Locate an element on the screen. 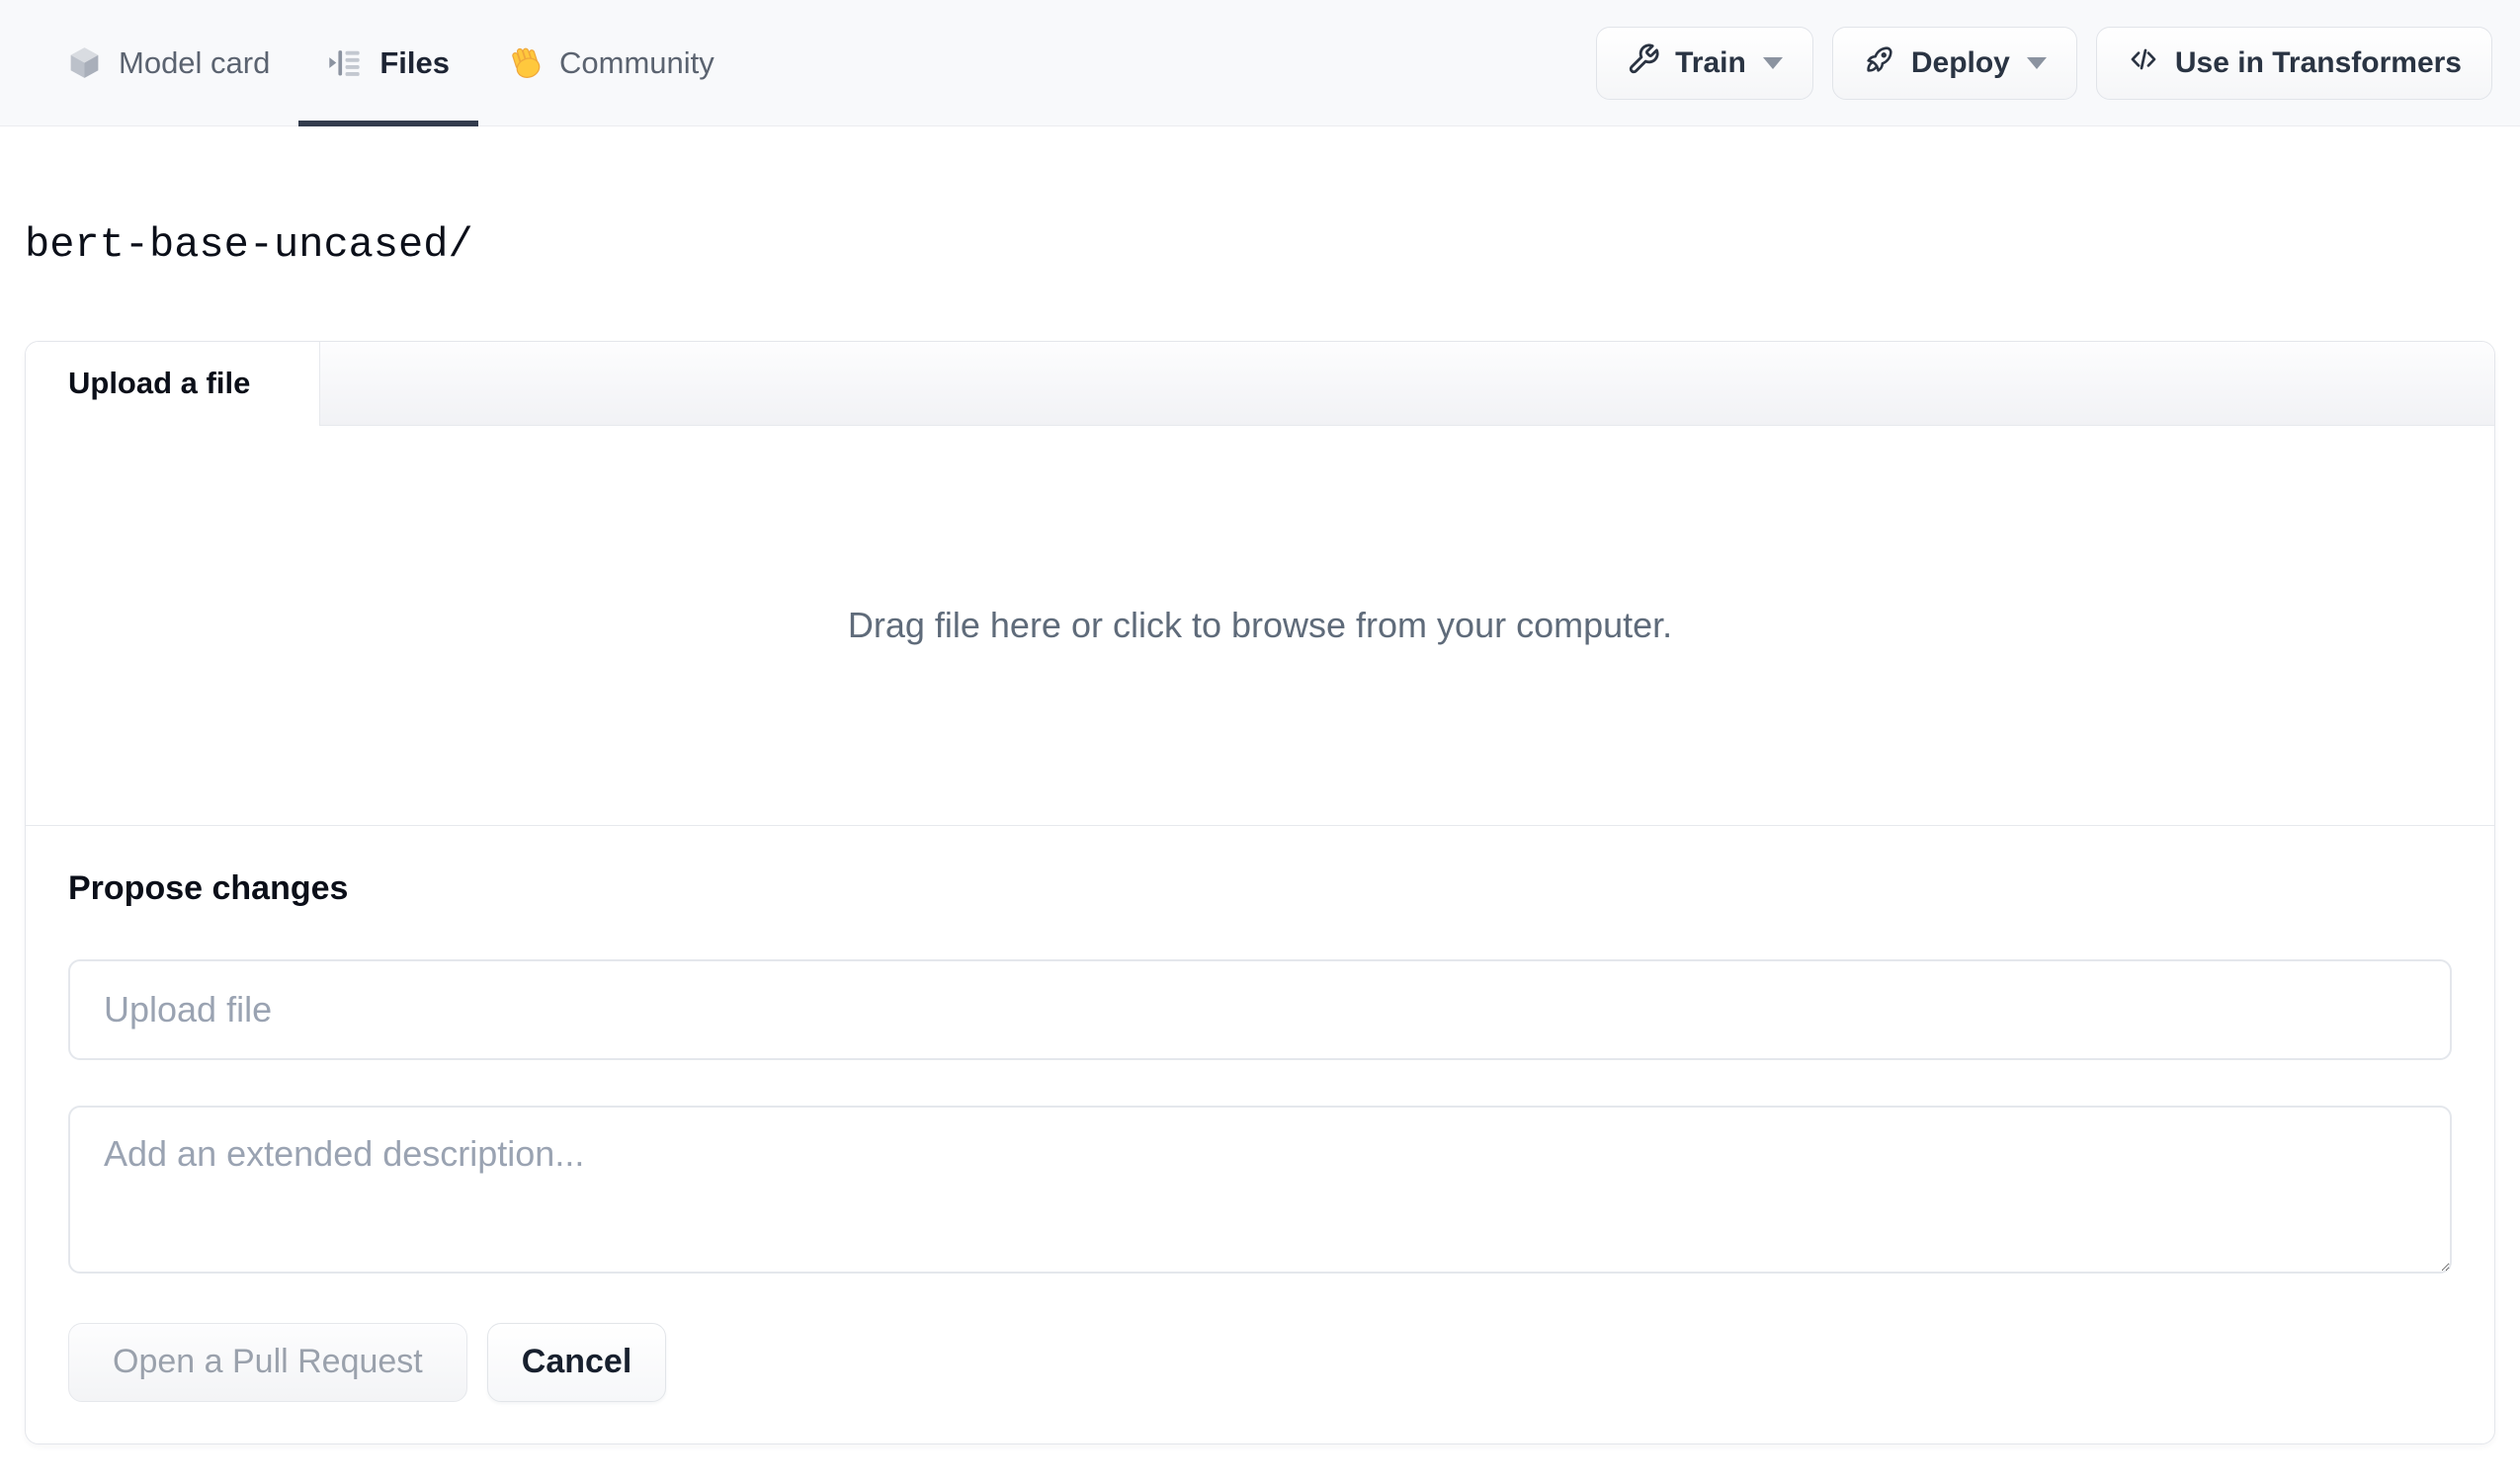 This screenshot has width=2520, height=1482. repo-actions: Train Deploy Use in Transformers is located at coordinates (2044, 62).